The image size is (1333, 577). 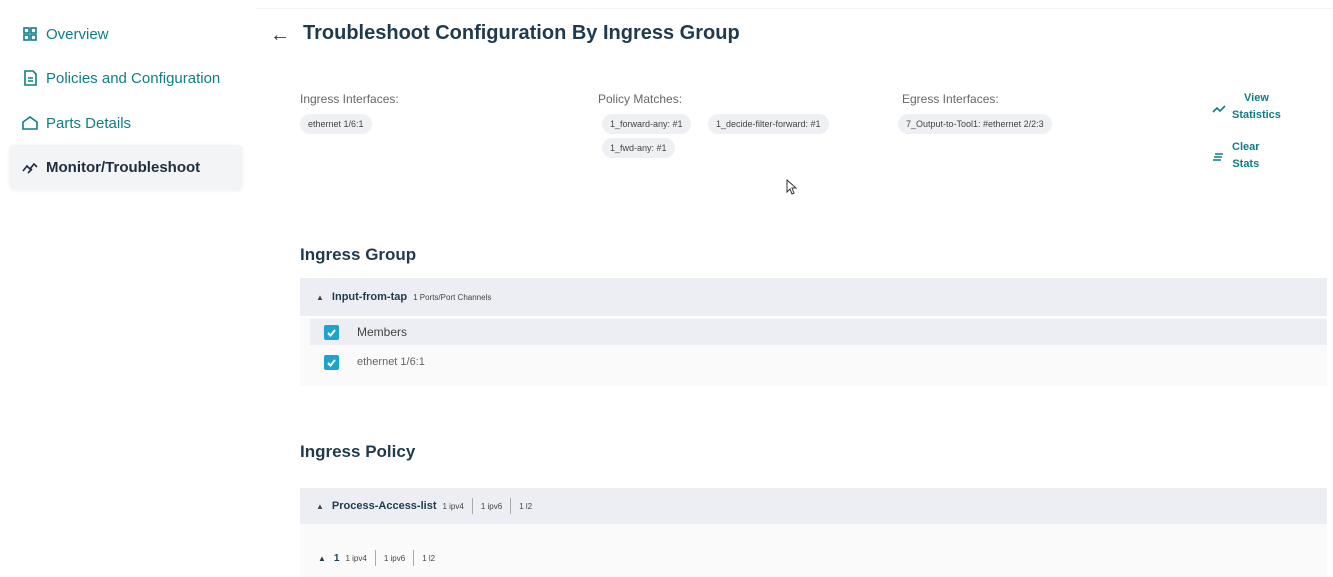 I want to click on members-header-row: Members, so click(x=818, y=332).